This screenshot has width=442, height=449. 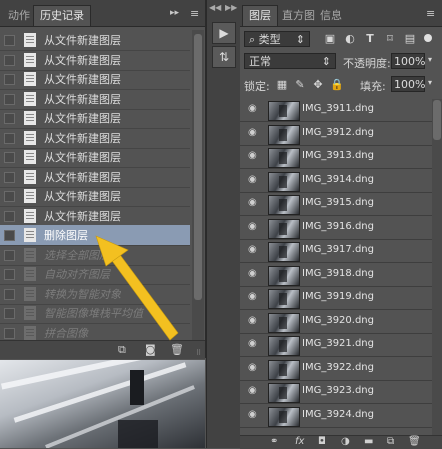 What do you see at coordinates (150, 350) in the screenshot?
I see `snapshot-camera-icon: ◙` at bounding box center [150, 350].